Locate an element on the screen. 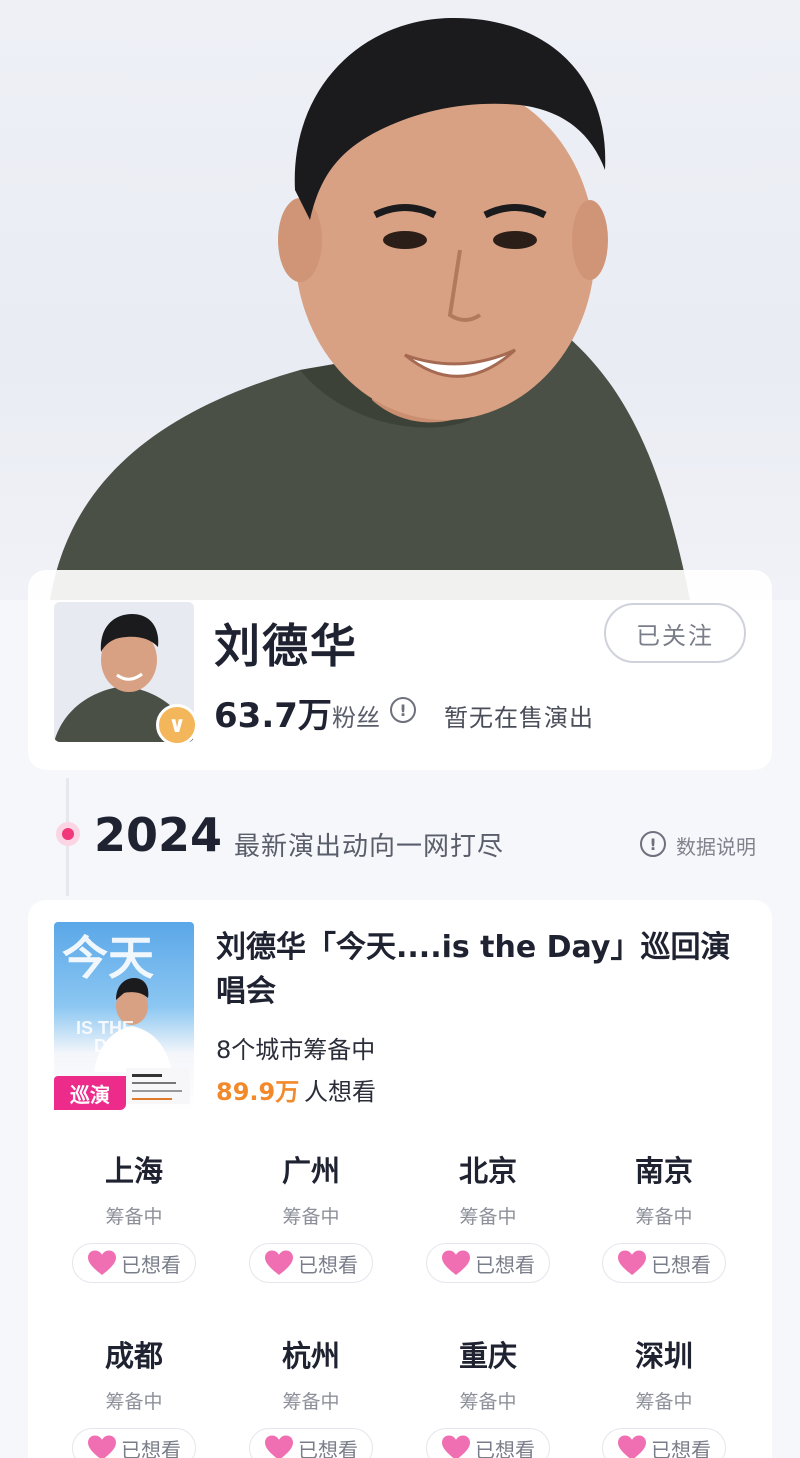 The height and width of the screenshot is (1458, 800). city-item-5: 成都 筹备中 已想看 is located at coordinates (134, 1391).